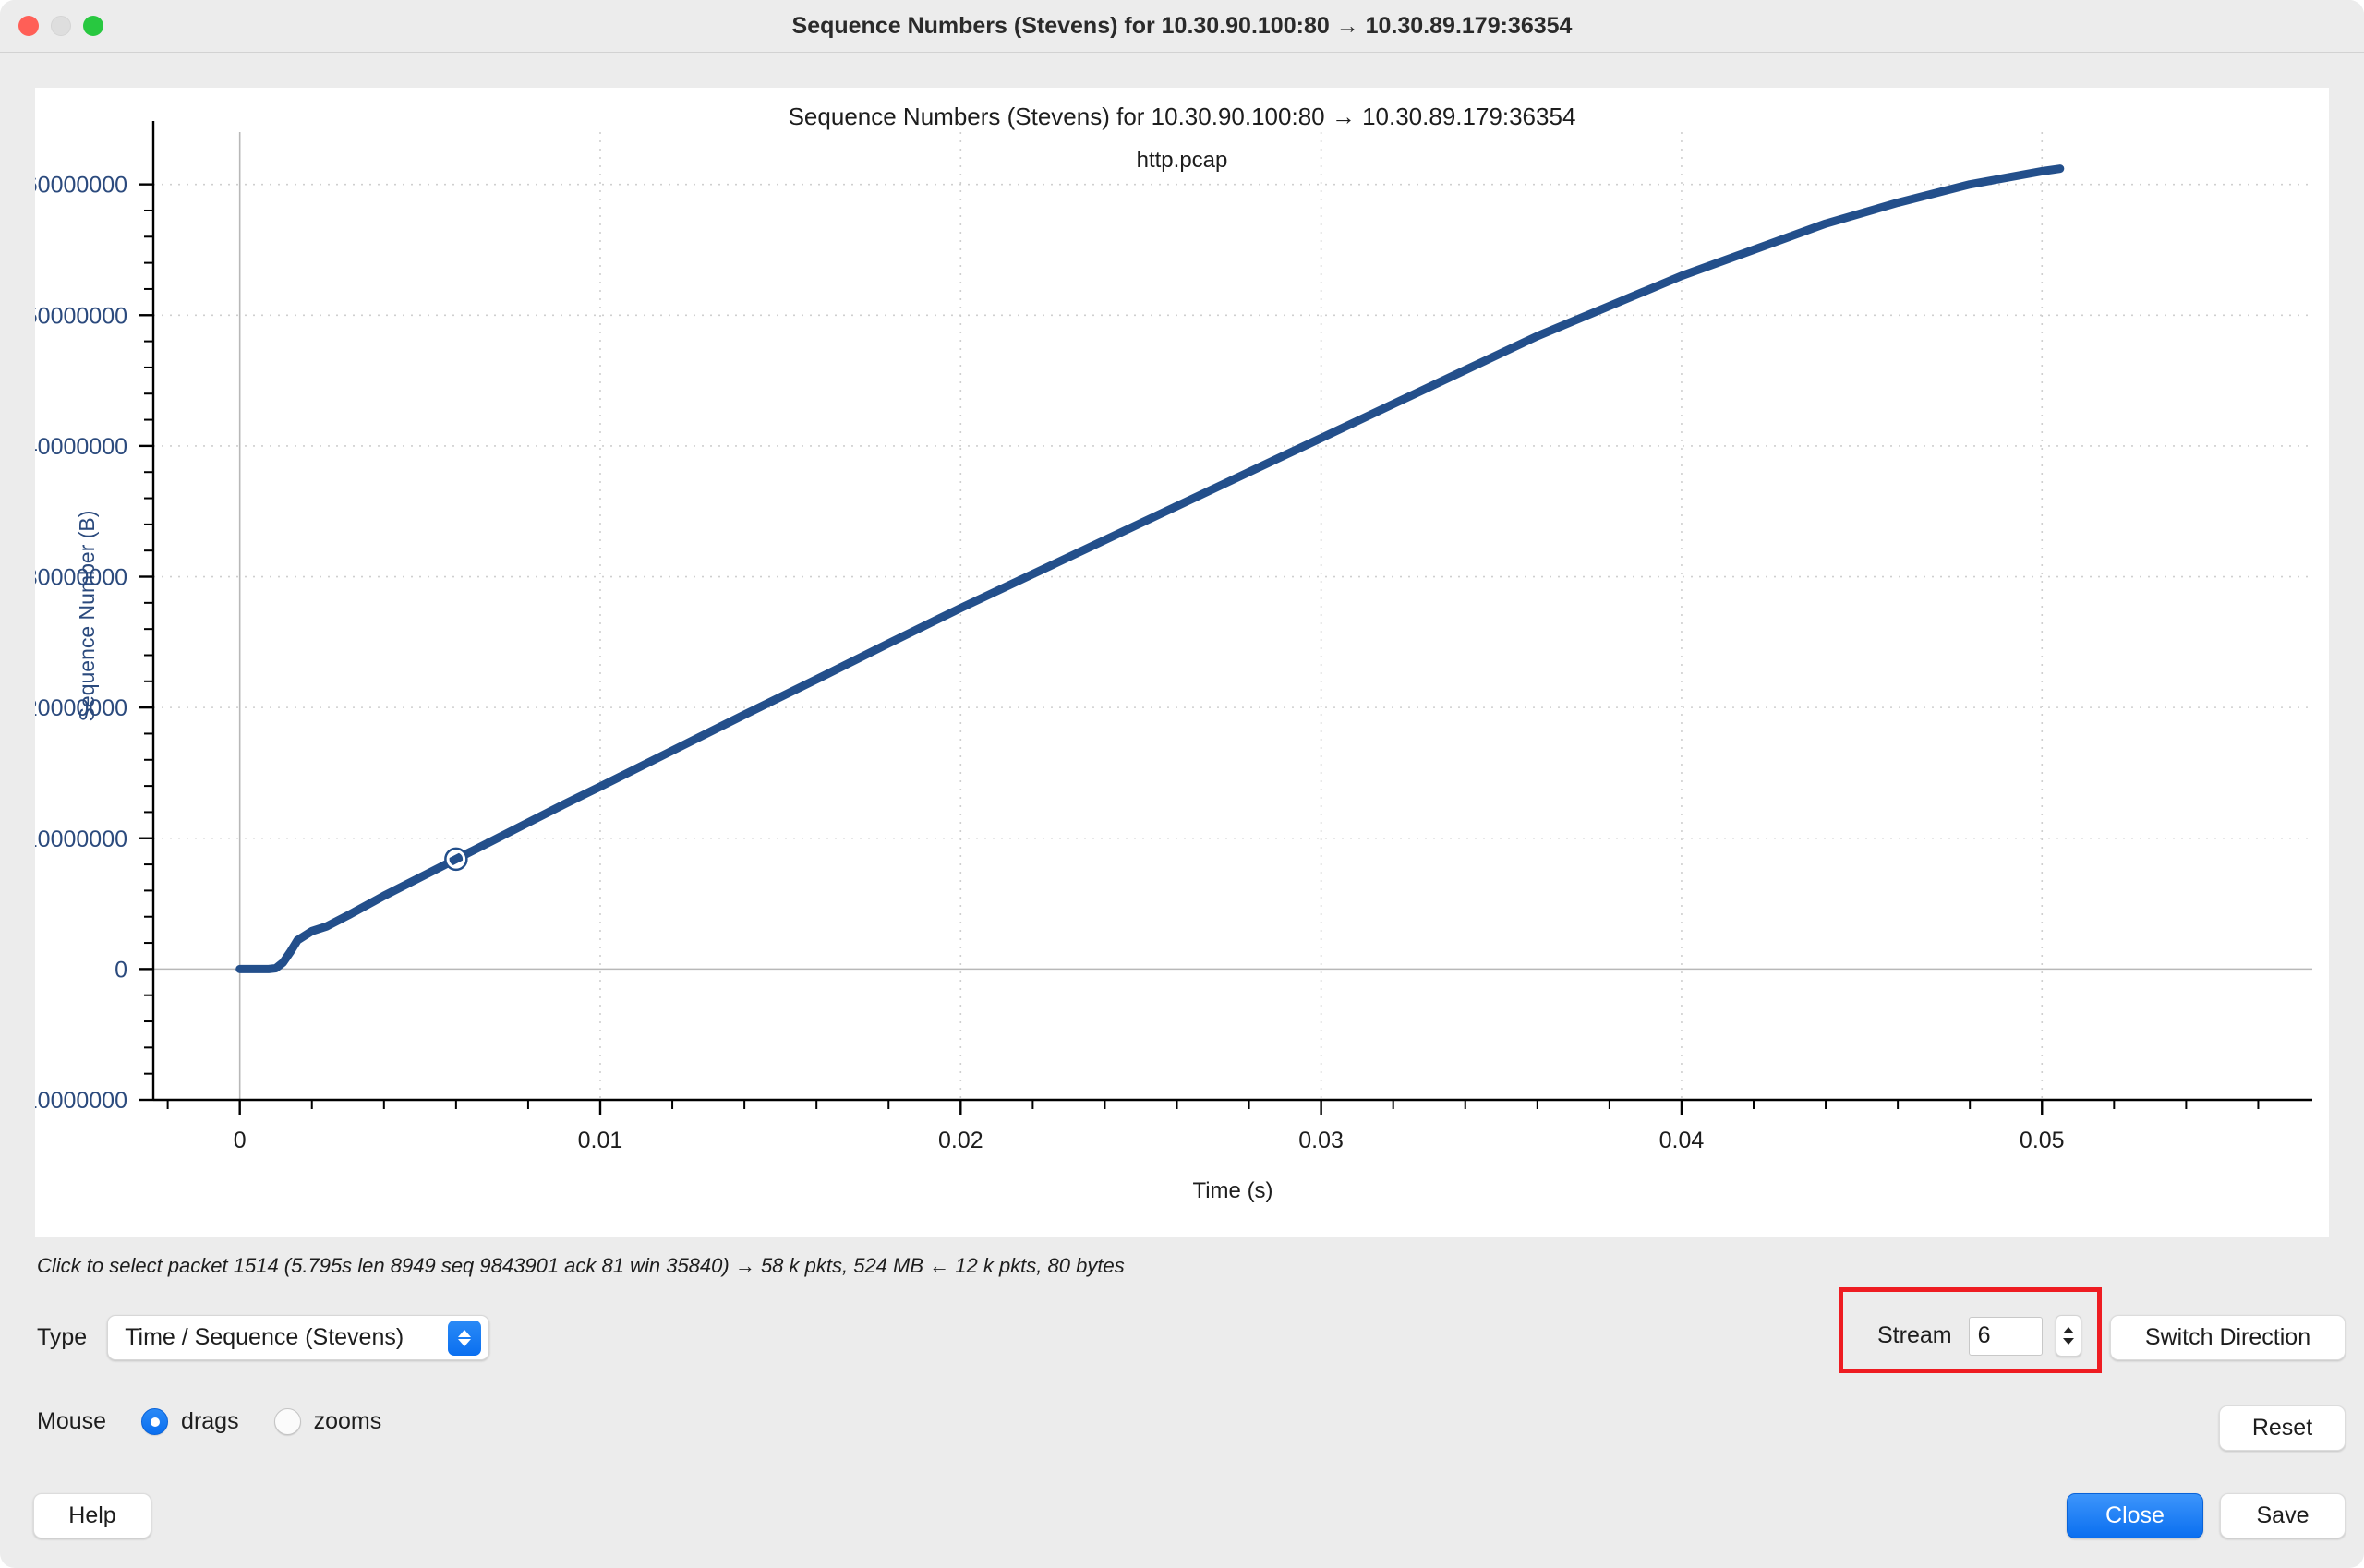 This screenshot has width=2364, height=1568. What do you see at coordinates (465, 1338) in the screenshot?
I see `chevron-updown-icon` at bounding box center [465, 1338].